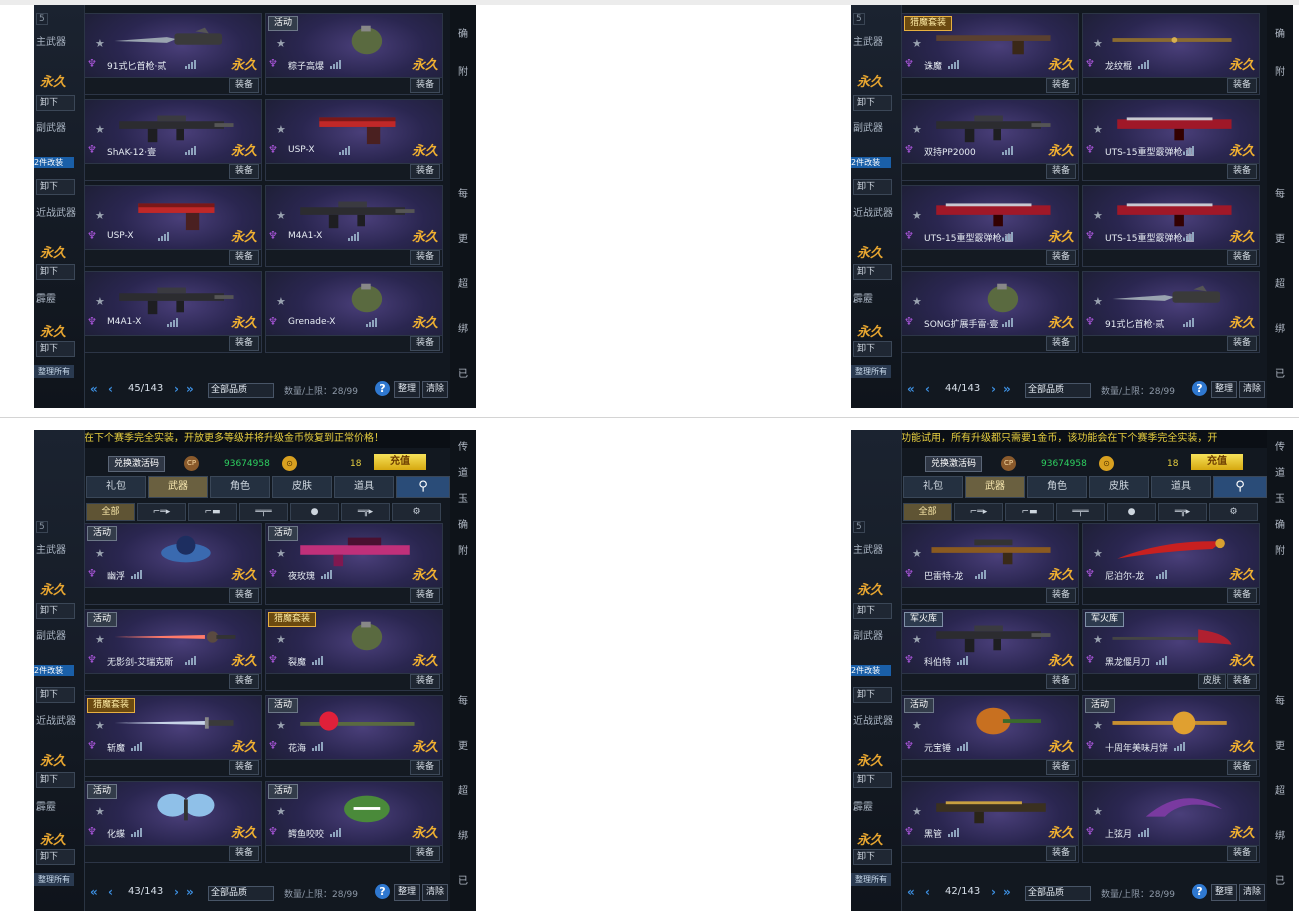 The height and width of the screenshot is (911, 1299). What do you see at coordinates (463, 70) in the screenshot?
I see `side-tab-1: 附` at bounding box center [463, 70].